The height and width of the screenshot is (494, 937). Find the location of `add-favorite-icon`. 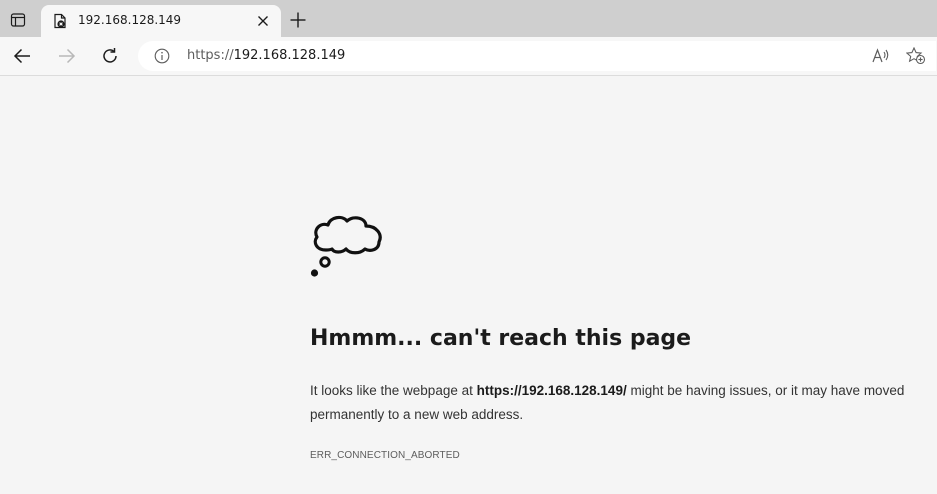

add-favorite-icon is located at coordinates (915, 55).